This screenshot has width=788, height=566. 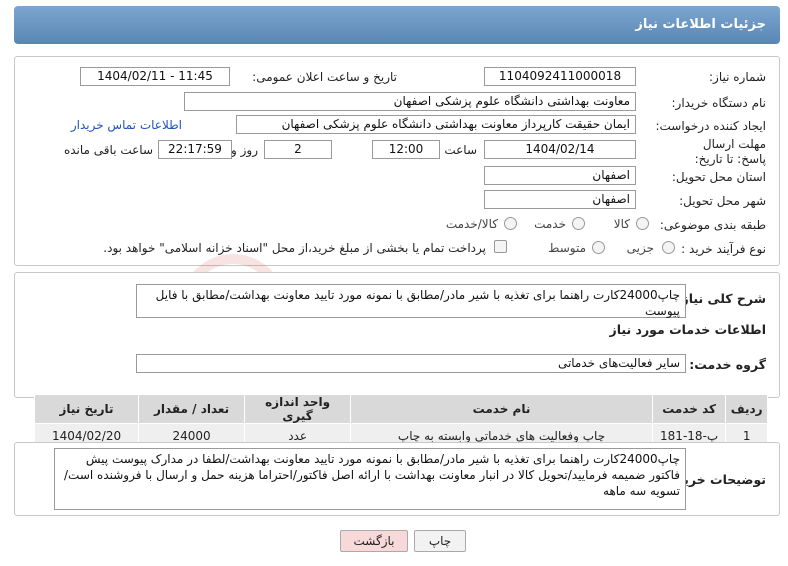 I want to click on process-medium-radio, so click(x=598, y=247).